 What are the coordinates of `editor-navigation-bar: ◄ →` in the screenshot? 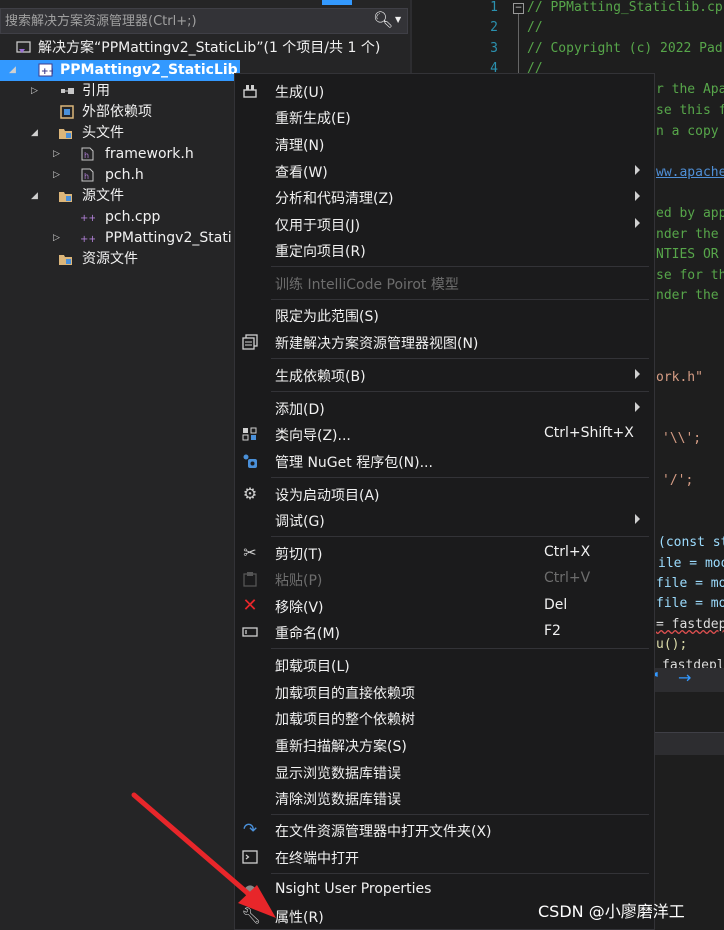 It's located at (685, 680).